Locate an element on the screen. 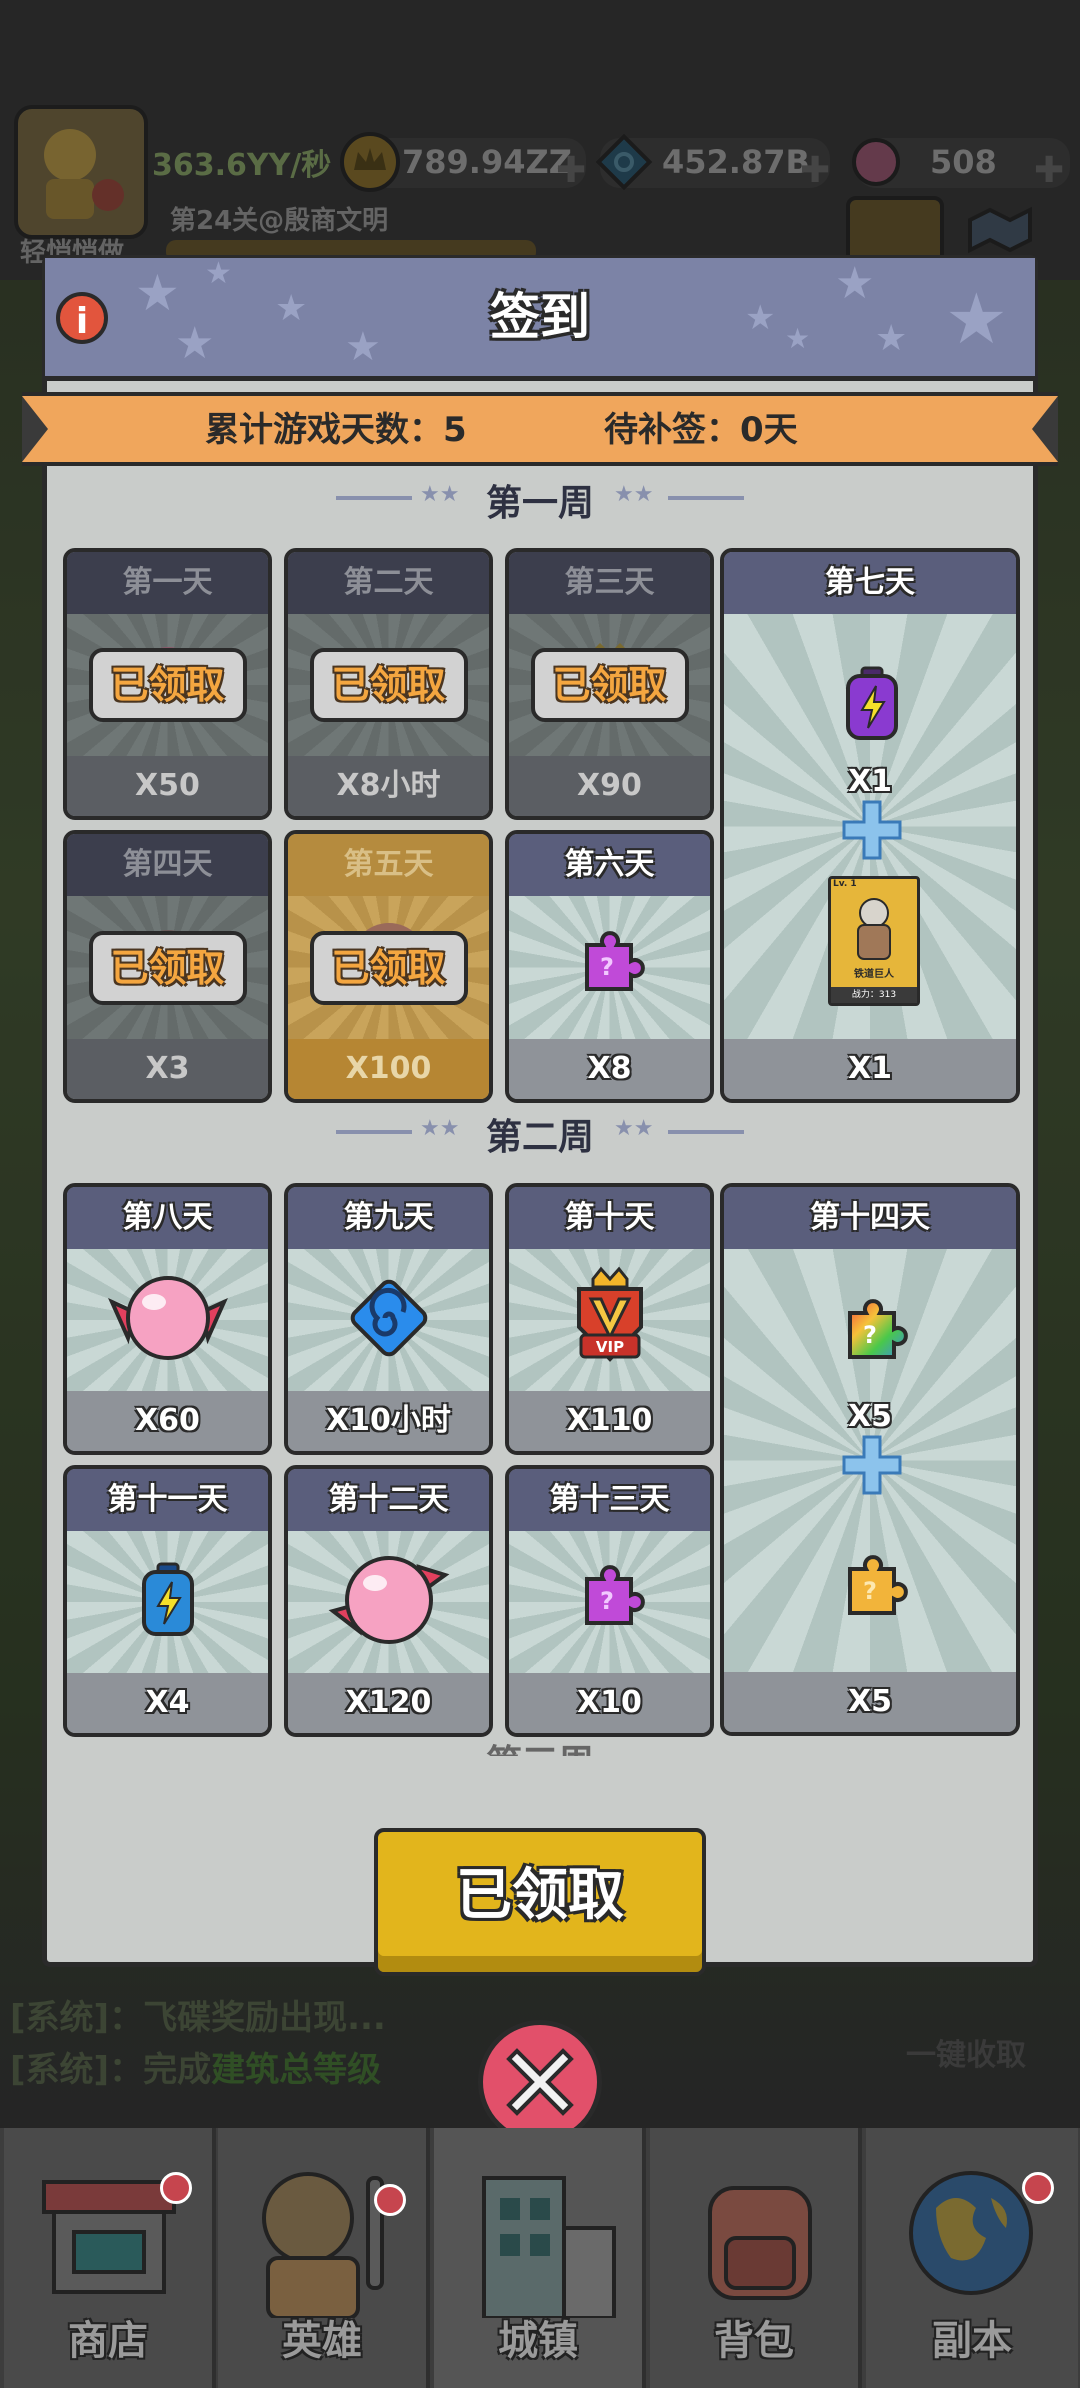  claim-button: 已领取 is located at coordinates (540, 1902).